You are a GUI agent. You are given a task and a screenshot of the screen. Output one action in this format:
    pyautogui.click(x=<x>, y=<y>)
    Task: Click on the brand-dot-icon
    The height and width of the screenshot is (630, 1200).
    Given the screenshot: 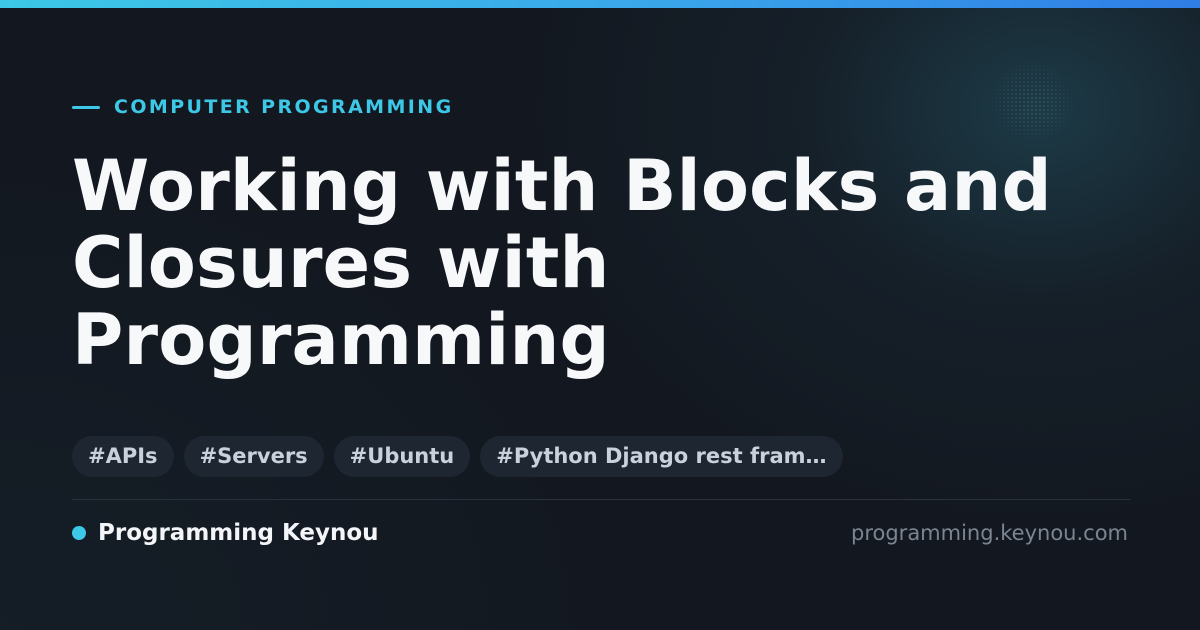 What is the action you would take?
    pyautogui.click(x=79, y=533)
    